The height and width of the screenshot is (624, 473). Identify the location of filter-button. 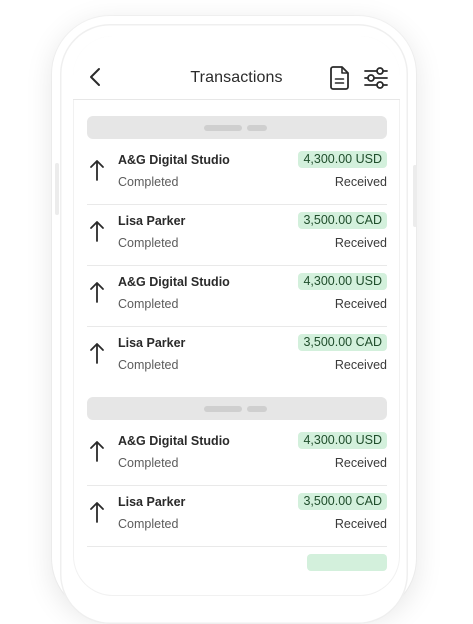
(376, 78).